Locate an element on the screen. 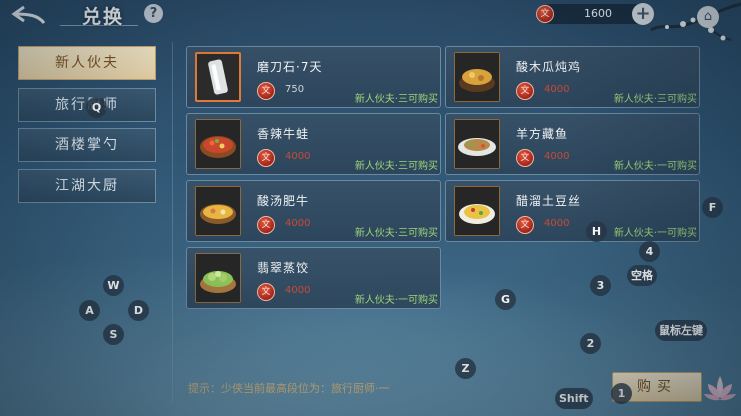  jade-dumplings-icon is located at coordinates (218, 278).